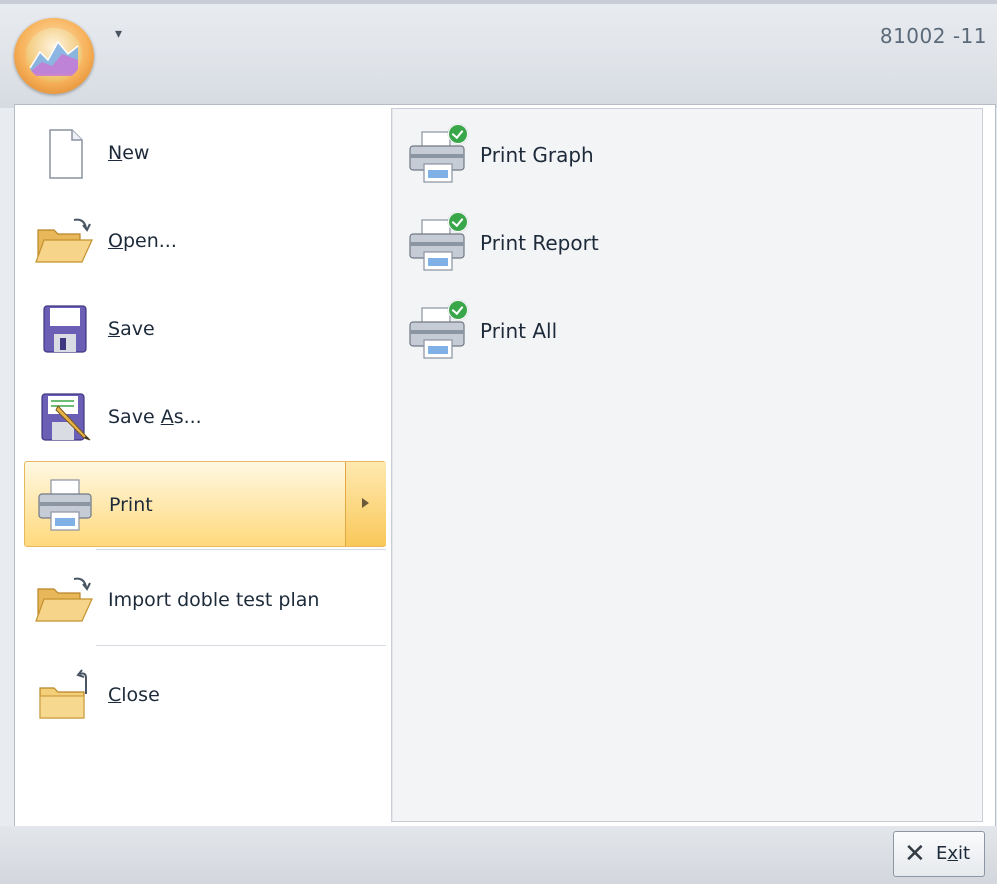 Image resolution: width=997 pixels, height=884 pixels. What do you see at coordinates (953, 853) in the screenshot?
I see `exit-label: Exit` at bounding box center [953, 853].